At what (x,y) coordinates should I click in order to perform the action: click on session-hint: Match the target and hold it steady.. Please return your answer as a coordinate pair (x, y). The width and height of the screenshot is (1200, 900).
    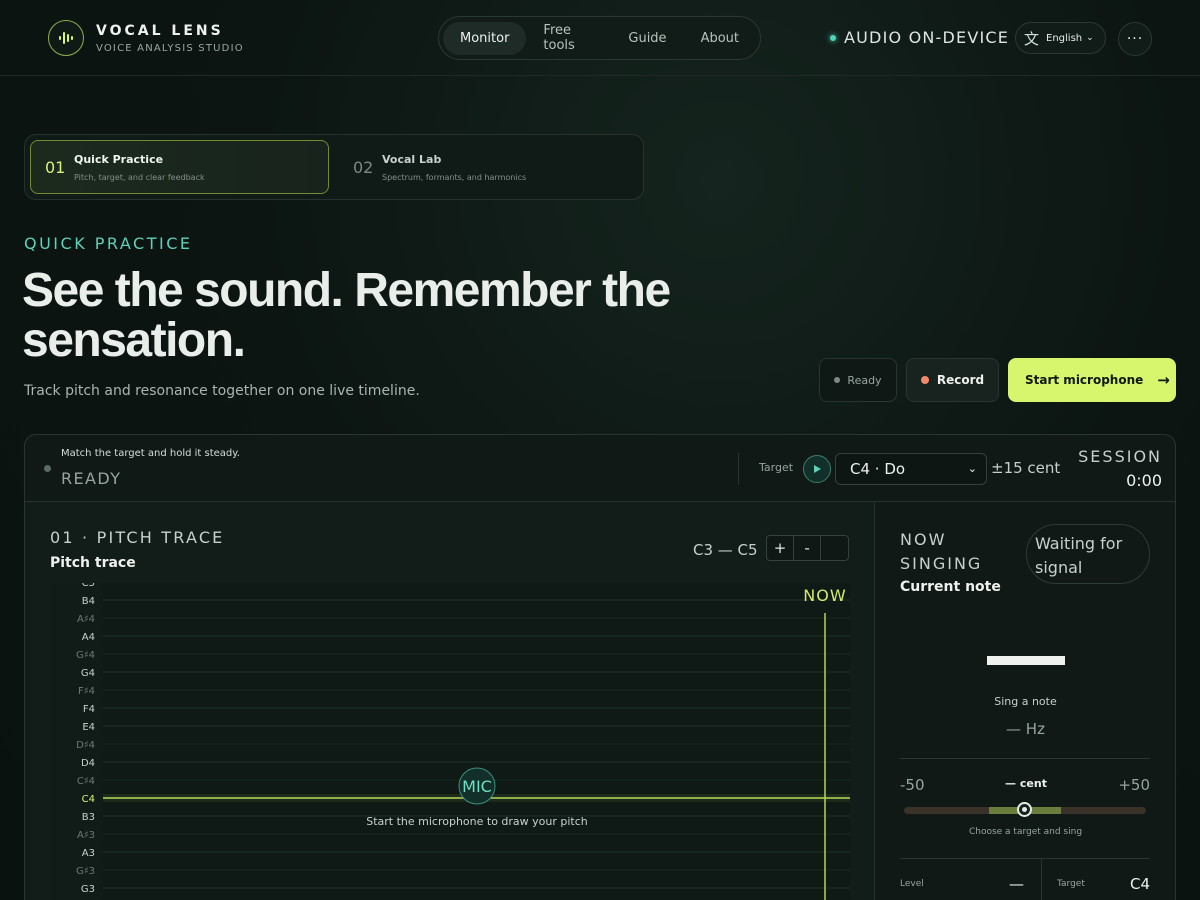
    Looking at the image, I should click on (150, 453).